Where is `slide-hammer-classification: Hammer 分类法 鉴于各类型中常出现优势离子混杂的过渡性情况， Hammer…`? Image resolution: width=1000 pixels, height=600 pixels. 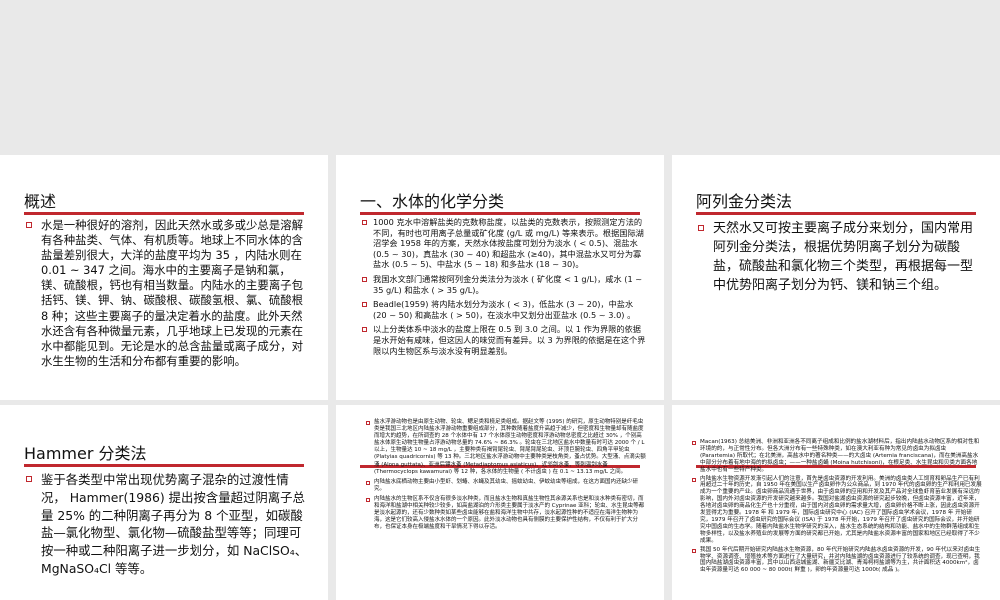
slide-hammer-classification: Hammer 分类法 鉴于各类型中常出现优势离子混杂的过渡性情况， Hammer… is located at coordinates (164, 502).